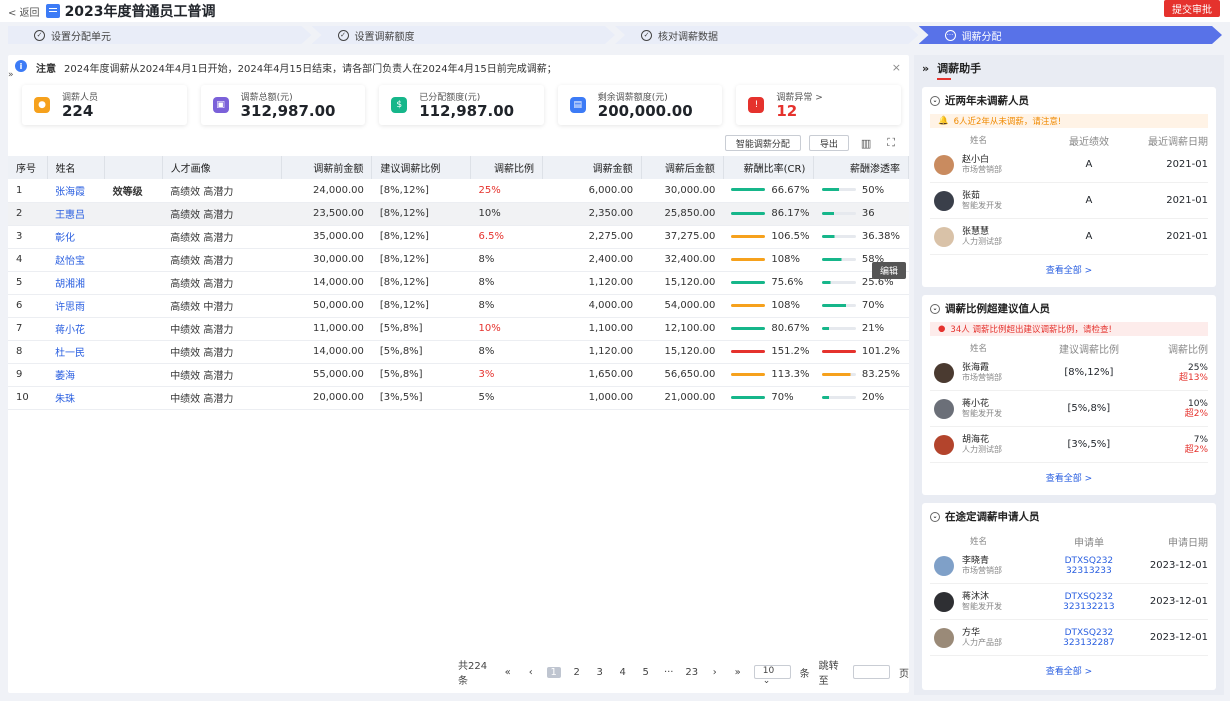 The image size is (1230, 701). I want to click on page-button: ···, so click(669, 672).